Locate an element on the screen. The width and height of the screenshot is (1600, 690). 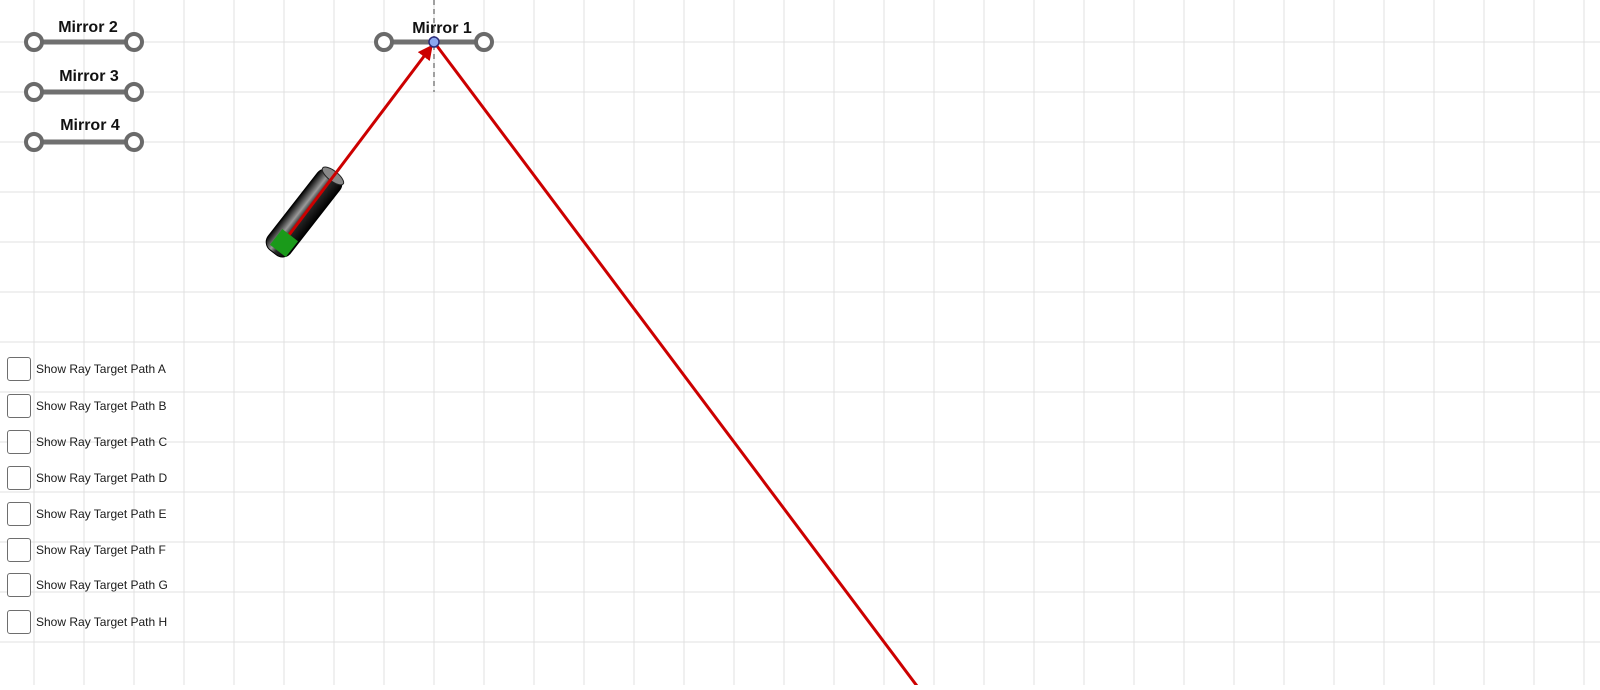
checkbox-path-c: Show Ray Target Path C is located at coordinates (87, 442).